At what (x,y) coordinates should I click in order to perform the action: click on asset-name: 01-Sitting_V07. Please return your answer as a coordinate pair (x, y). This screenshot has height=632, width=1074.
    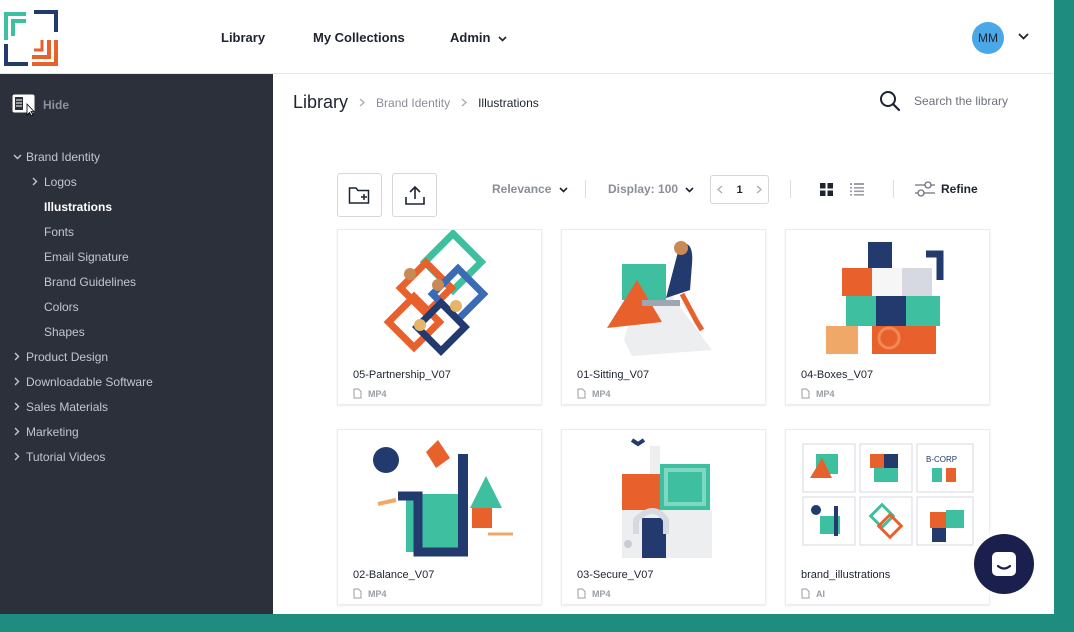
    Looking at the image, I should click on (613, 375).